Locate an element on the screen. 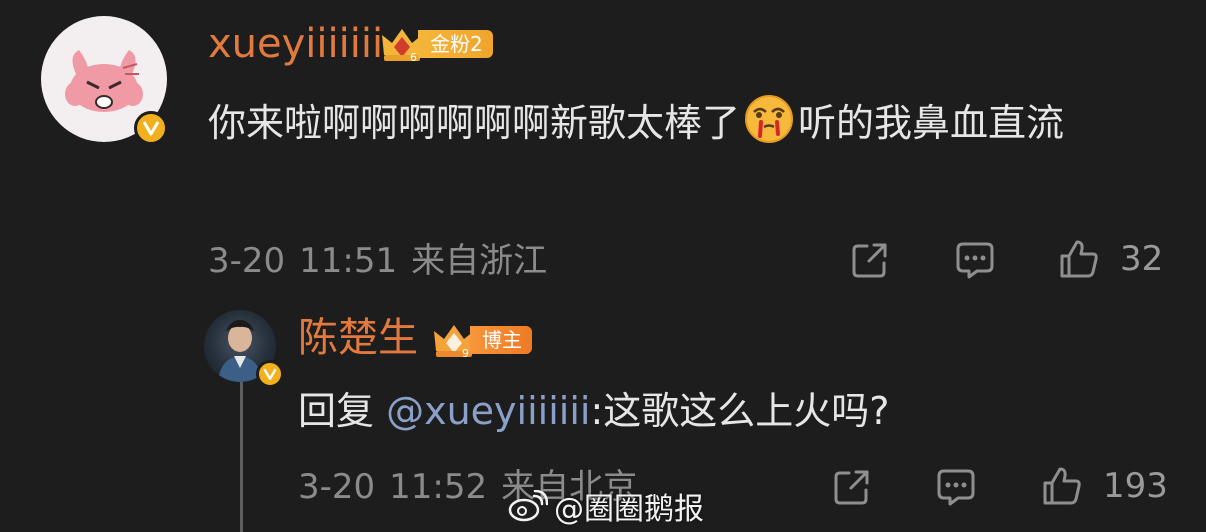 Image resolution: width=1206 pixels, height=532 pixels. reply-username: 陈楚生 is located at coordinates (358, 338).